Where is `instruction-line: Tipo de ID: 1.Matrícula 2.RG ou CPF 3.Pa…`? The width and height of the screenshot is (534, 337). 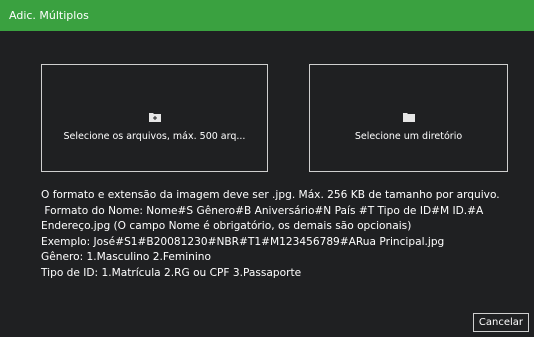 instruction-line: Tipo de ID: 1.Matrícula 2.RG ou CPF 3.Pa… is located at coordinates (171, 272).